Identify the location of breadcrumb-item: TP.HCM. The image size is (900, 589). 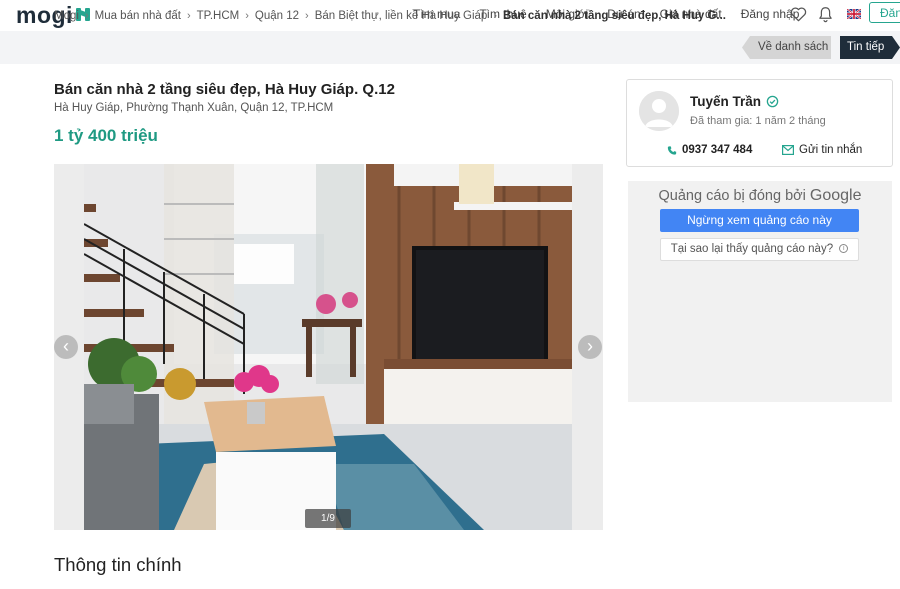
(218, 16).